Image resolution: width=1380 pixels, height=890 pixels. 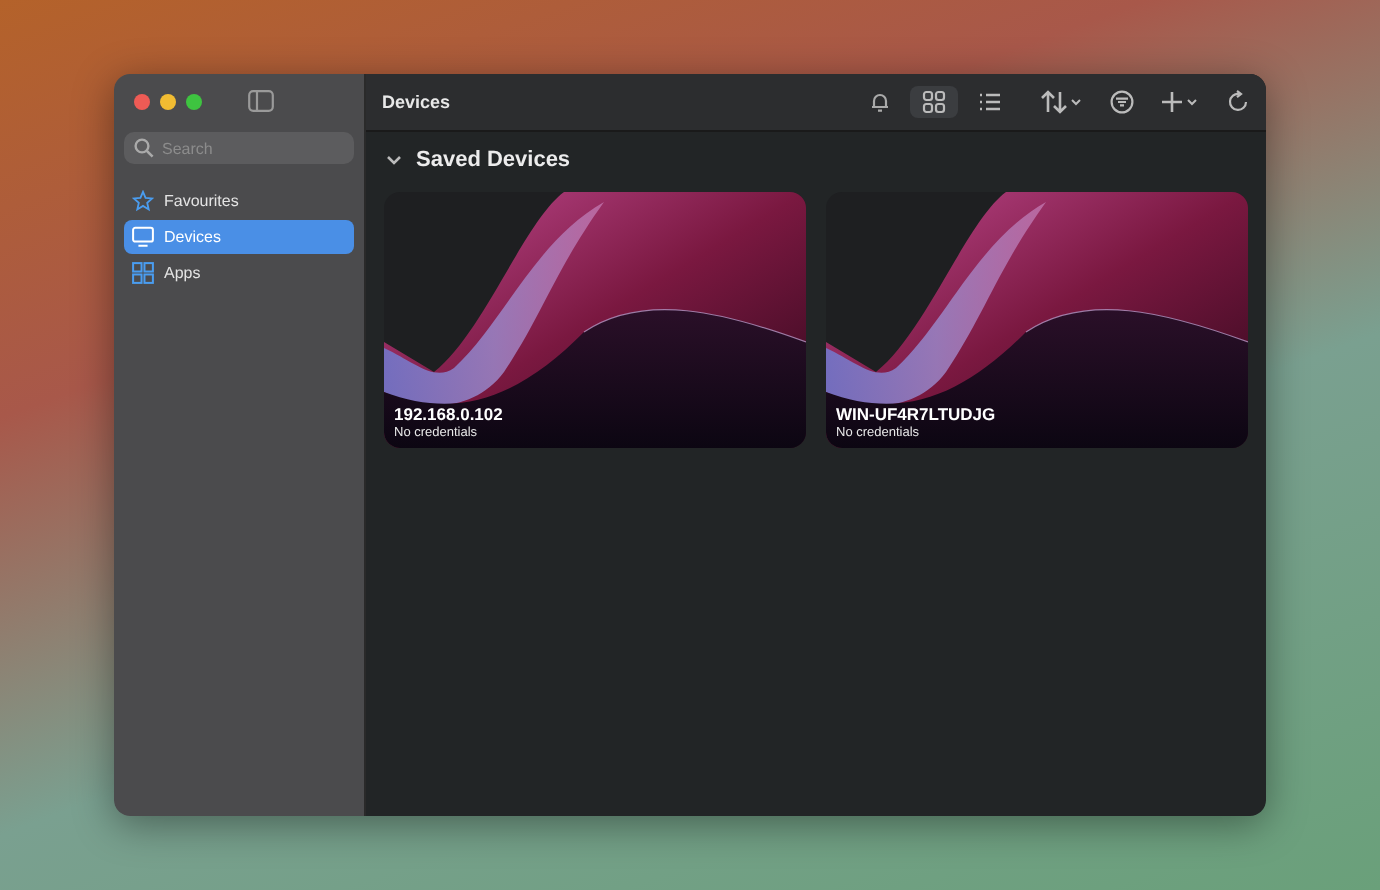 What do you see at coordinates (493, 160) in the screenshot?
I see `section-heading: Saved Devices` at bounding box center [493, 160].